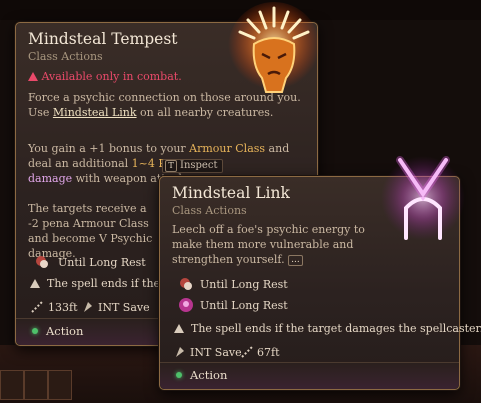 This screenshot has height=403, width=481. Describe the element at coordinates (186, 305) in the screenshot. I see `mindsteal-effect-icon` at that location.